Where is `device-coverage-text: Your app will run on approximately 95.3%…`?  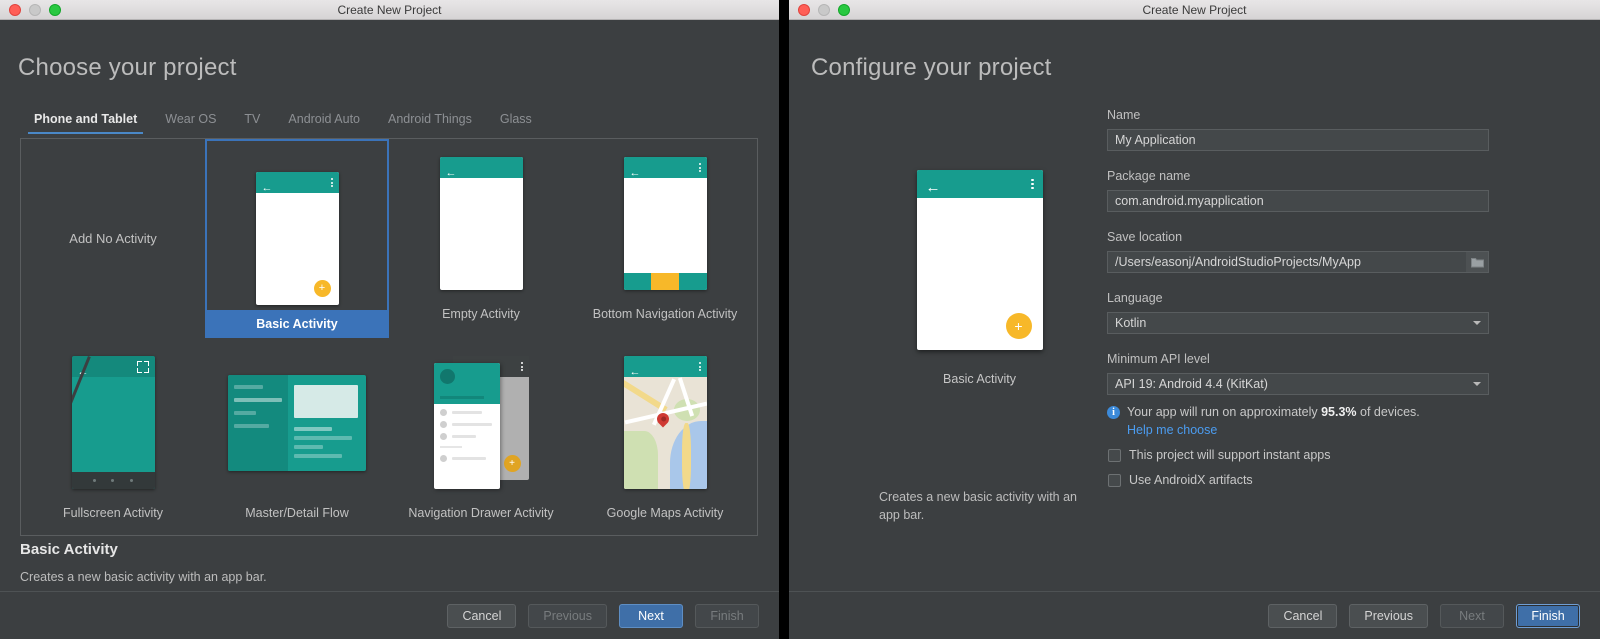 device-coverage-text: Your app will run on approximately 95.3%… is located at coordinates (1273, 412).